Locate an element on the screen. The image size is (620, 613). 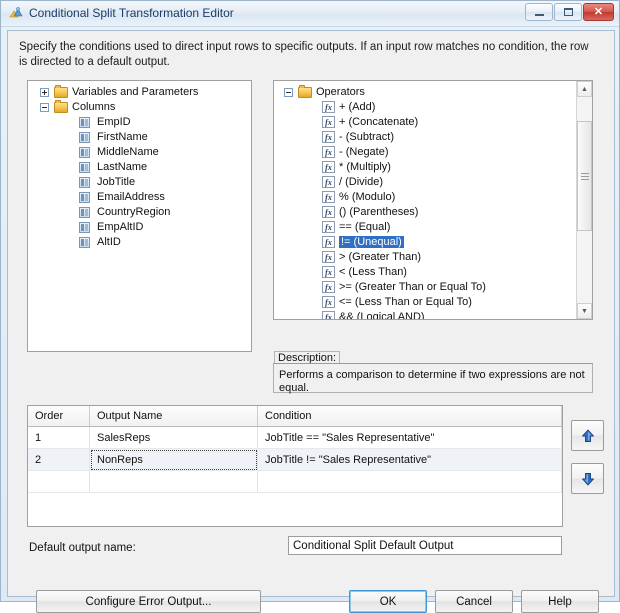
expand-icon is located at coordinates (44, 92).